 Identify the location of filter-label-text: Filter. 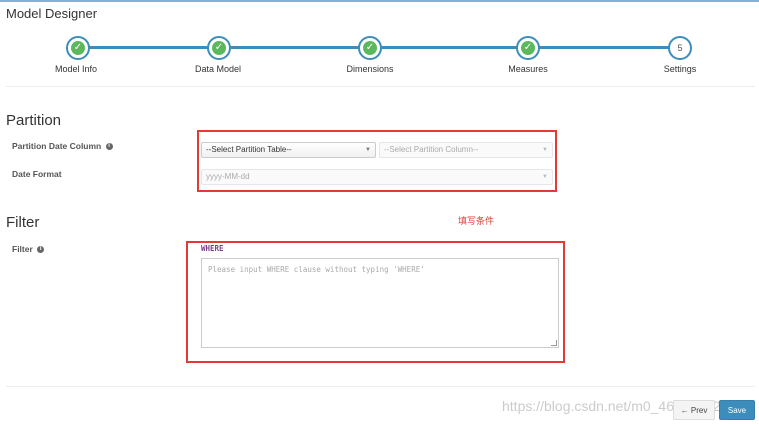
(22, 249).